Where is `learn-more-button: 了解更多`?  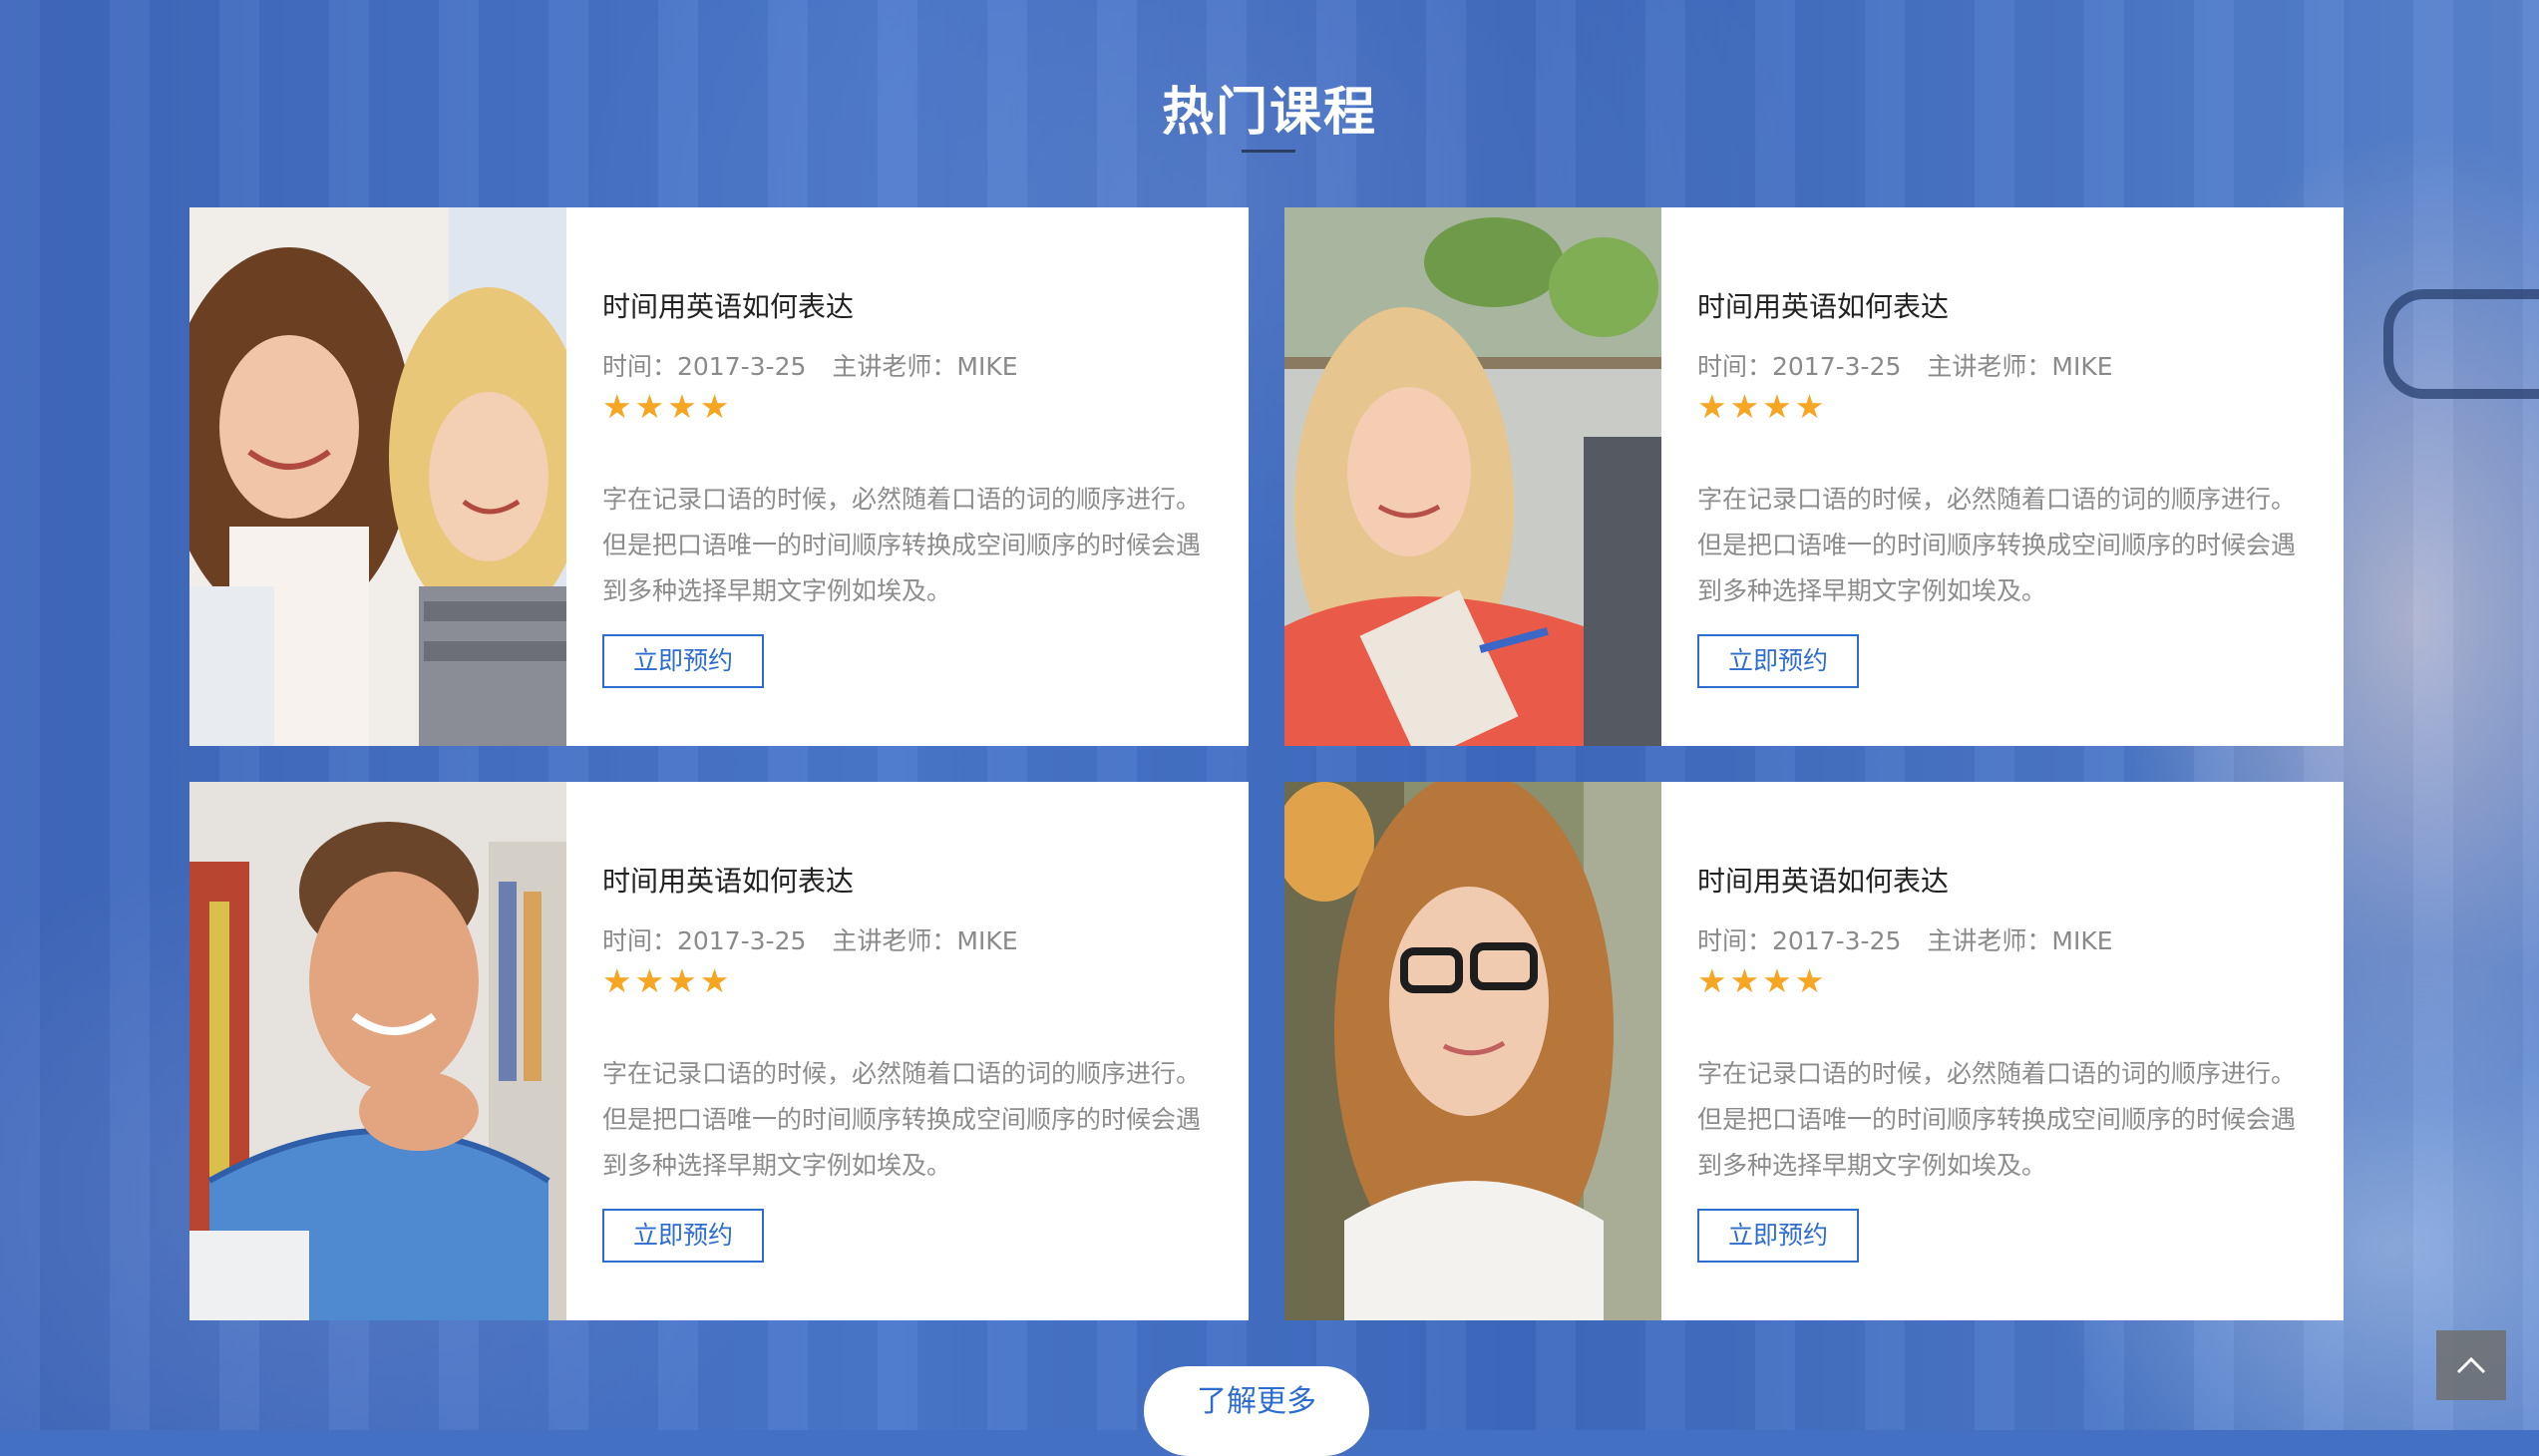 learn-more-button: 了解更多 is located at coordinates (1256, 1411).